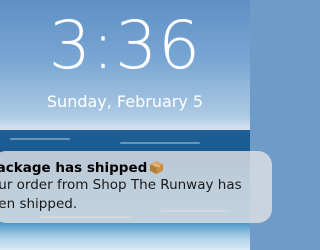 The width and height of the screenshot is (320, 250). I want to click on lock-screen-date: Sunday, February 5, so click(125, 101).